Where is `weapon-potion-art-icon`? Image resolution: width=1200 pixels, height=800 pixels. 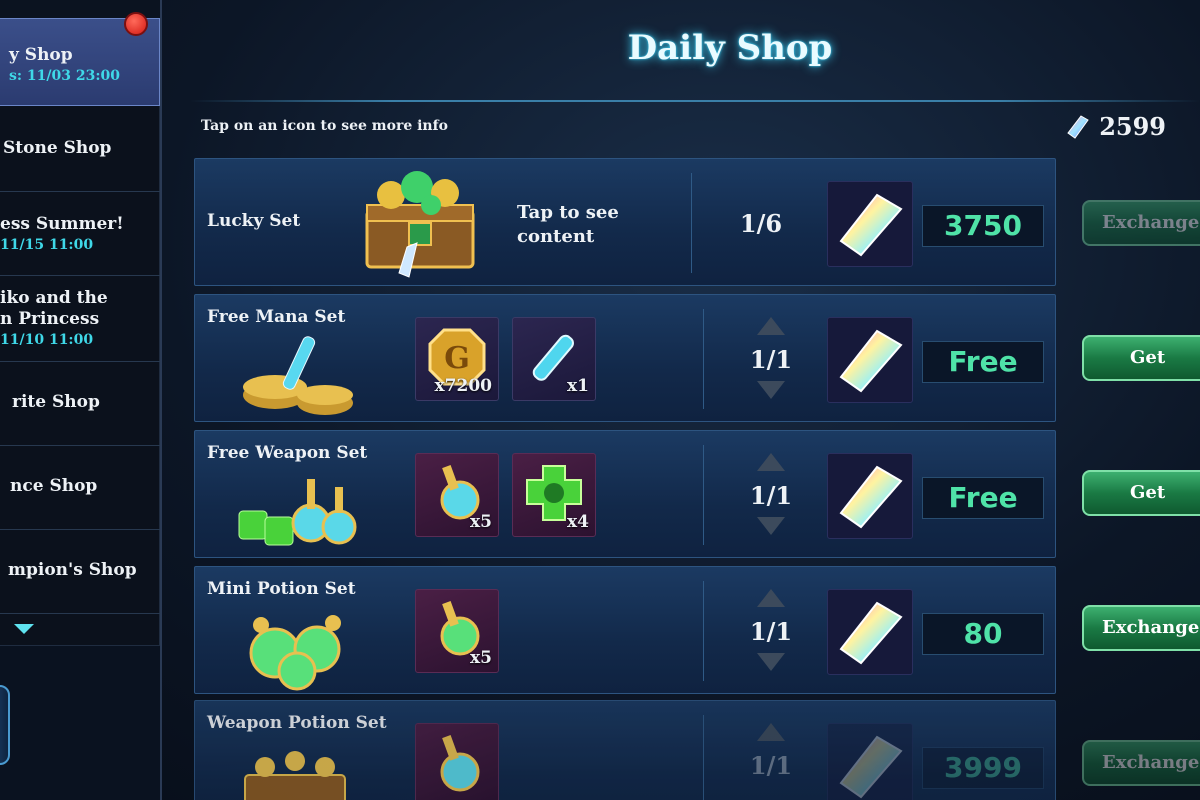 weapon-potion-art-icon is located at coordinates (295, 775).